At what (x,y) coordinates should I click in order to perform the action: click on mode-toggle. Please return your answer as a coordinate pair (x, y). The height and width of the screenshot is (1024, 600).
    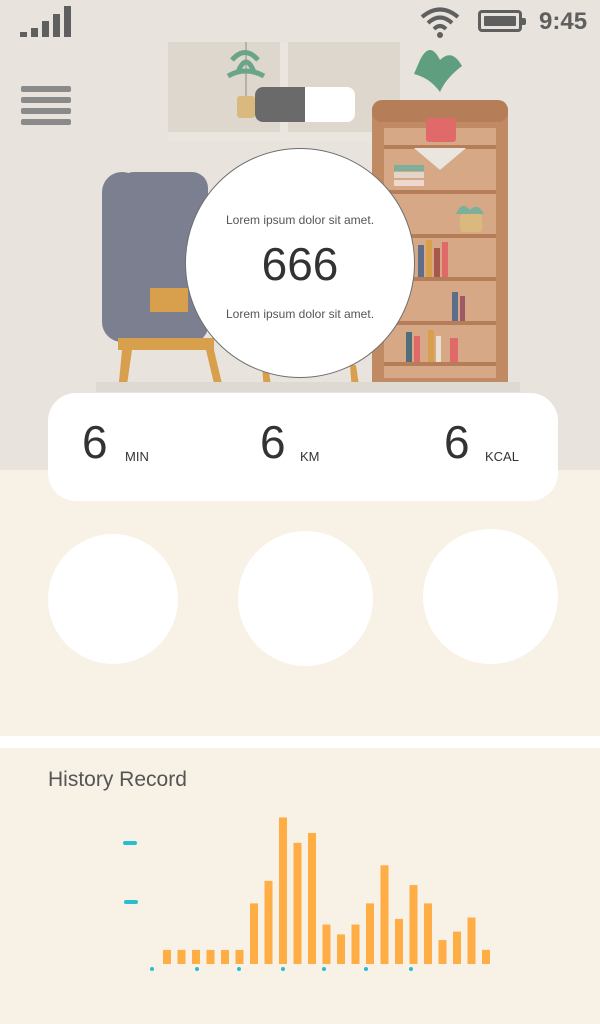
    Looking at the image, I should click on (305, 104).